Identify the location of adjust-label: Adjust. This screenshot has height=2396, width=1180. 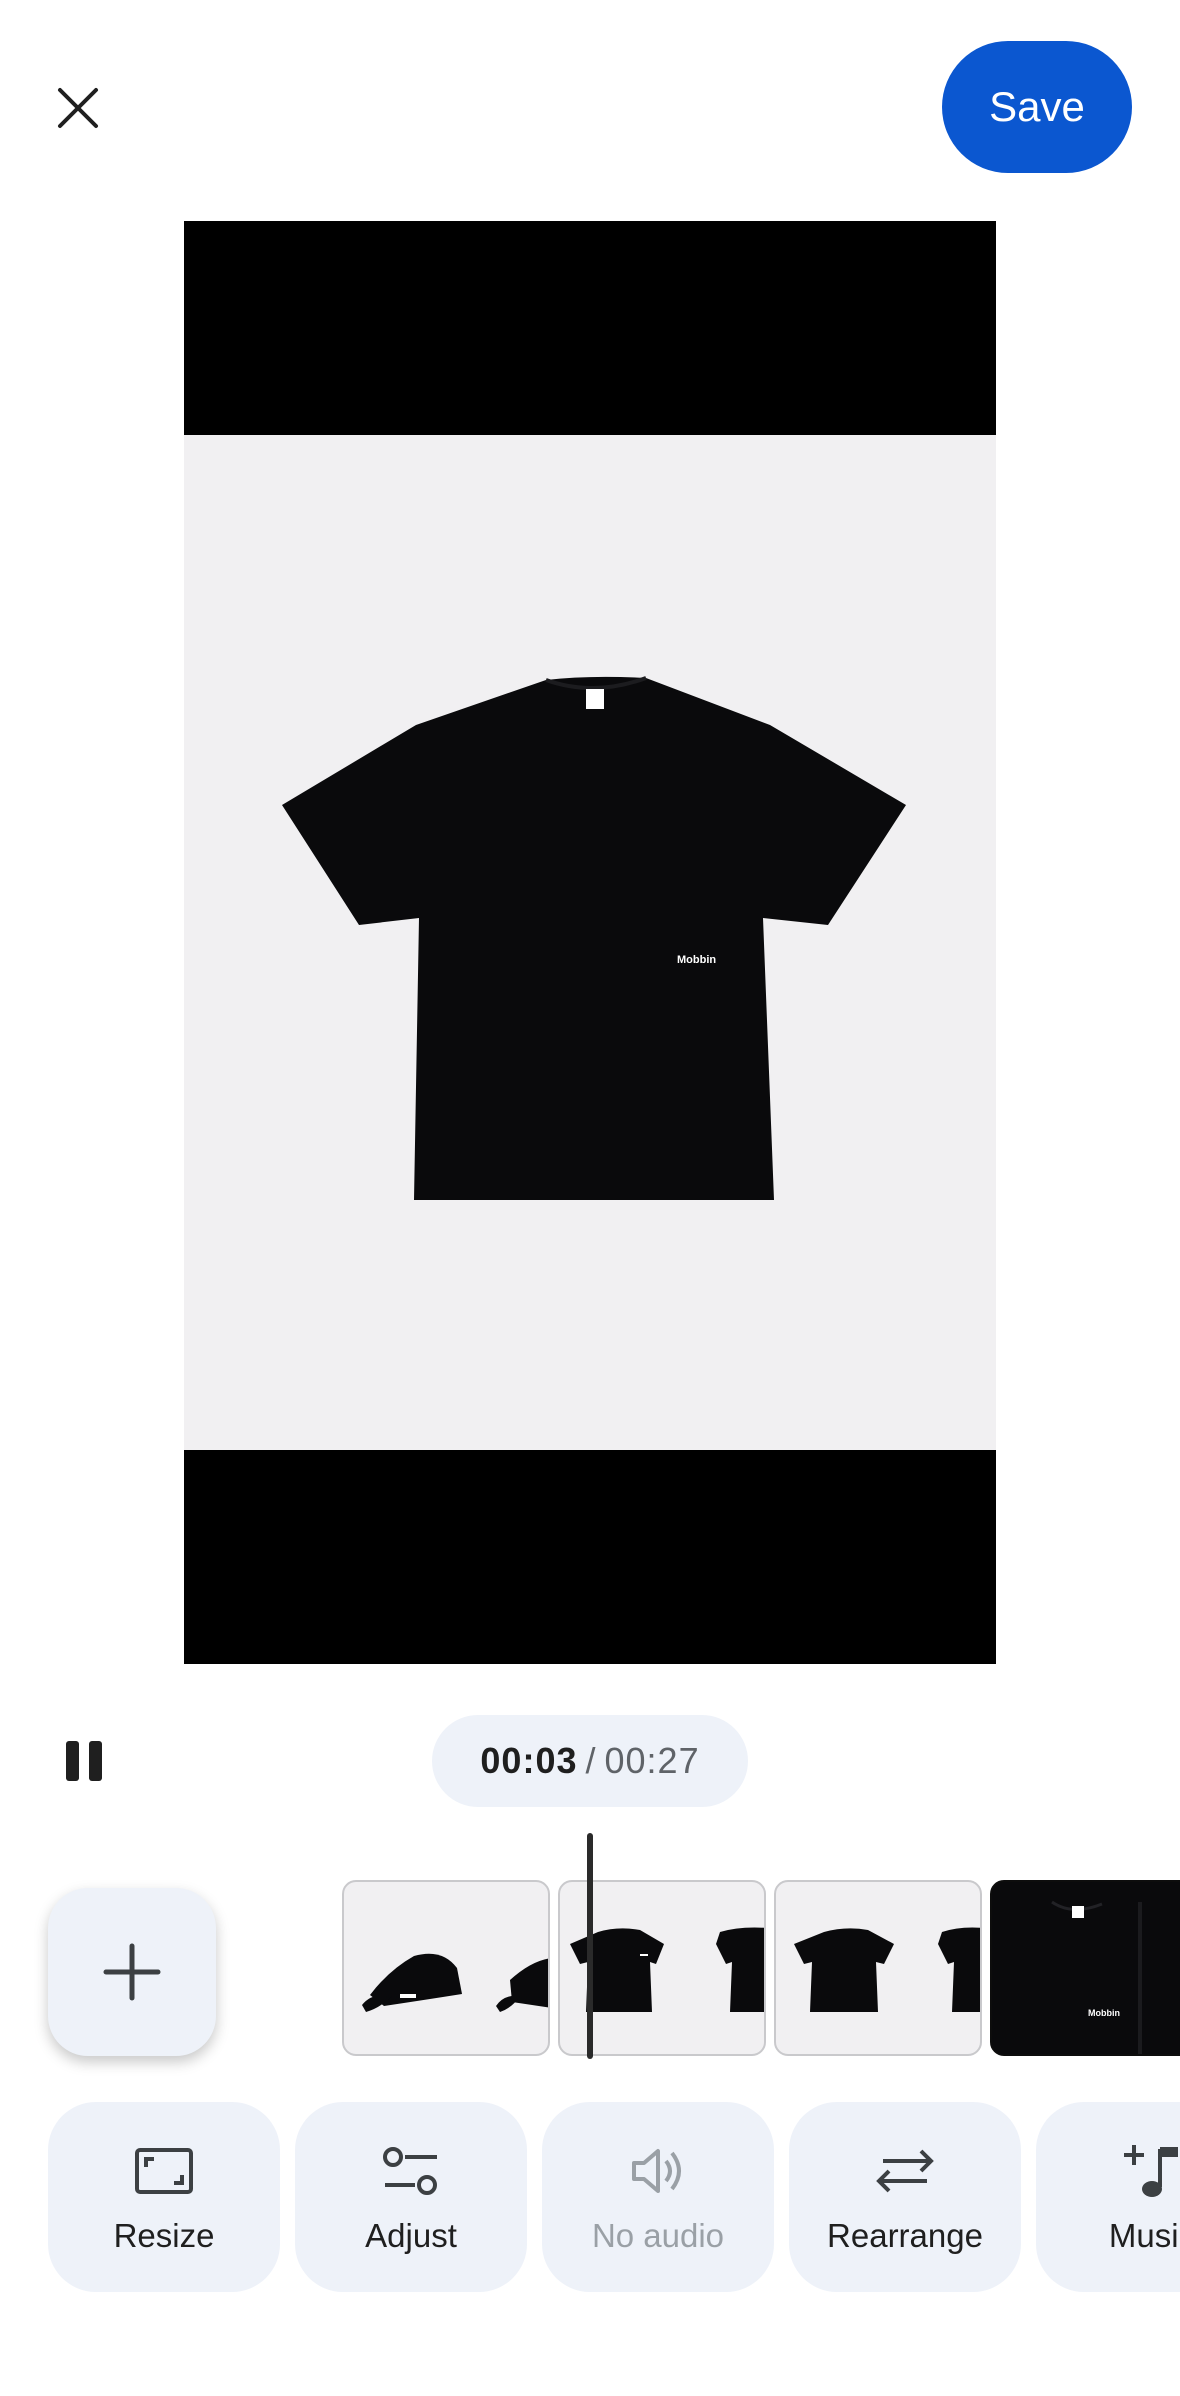
(411, 2235).